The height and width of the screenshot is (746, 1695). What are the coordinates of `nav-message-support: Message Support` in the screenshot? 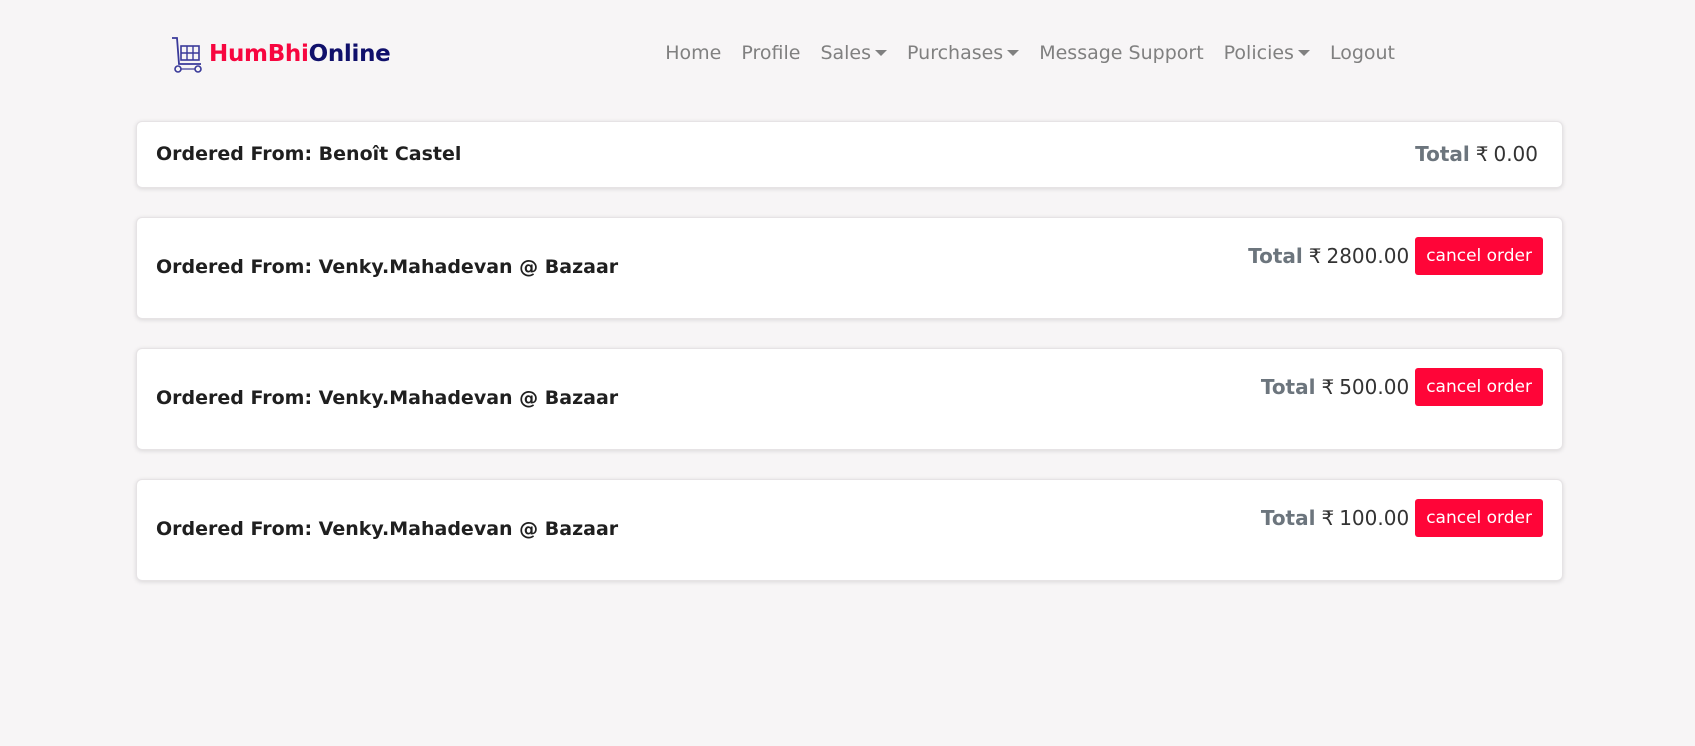 It's located at (1121, 53).